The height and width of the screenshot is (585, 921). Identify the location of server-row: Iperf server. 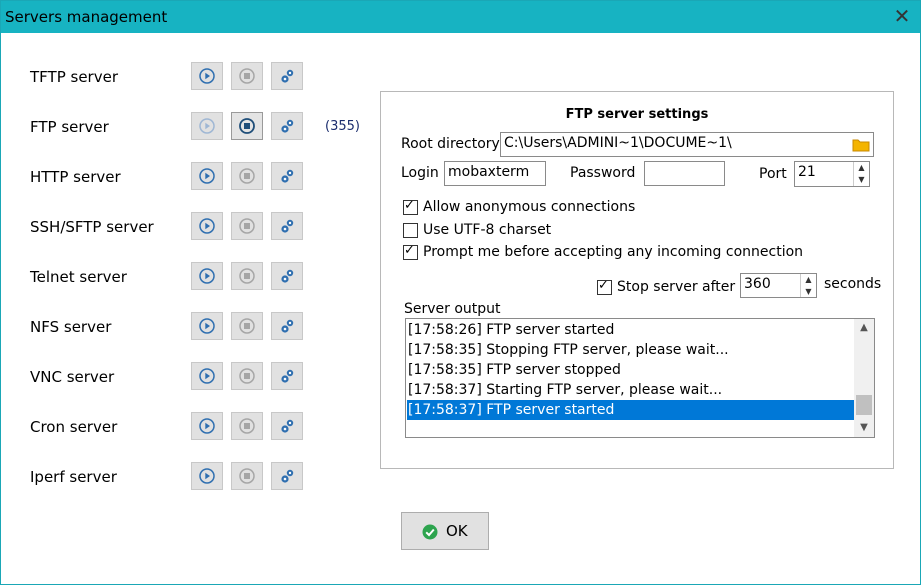
(186, 478).